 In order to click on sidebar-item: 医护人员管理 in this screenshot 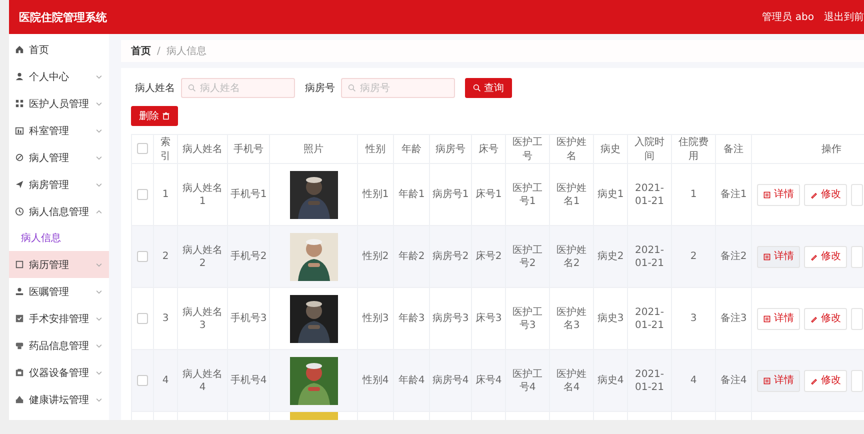, I will do `click(59, 103)`.